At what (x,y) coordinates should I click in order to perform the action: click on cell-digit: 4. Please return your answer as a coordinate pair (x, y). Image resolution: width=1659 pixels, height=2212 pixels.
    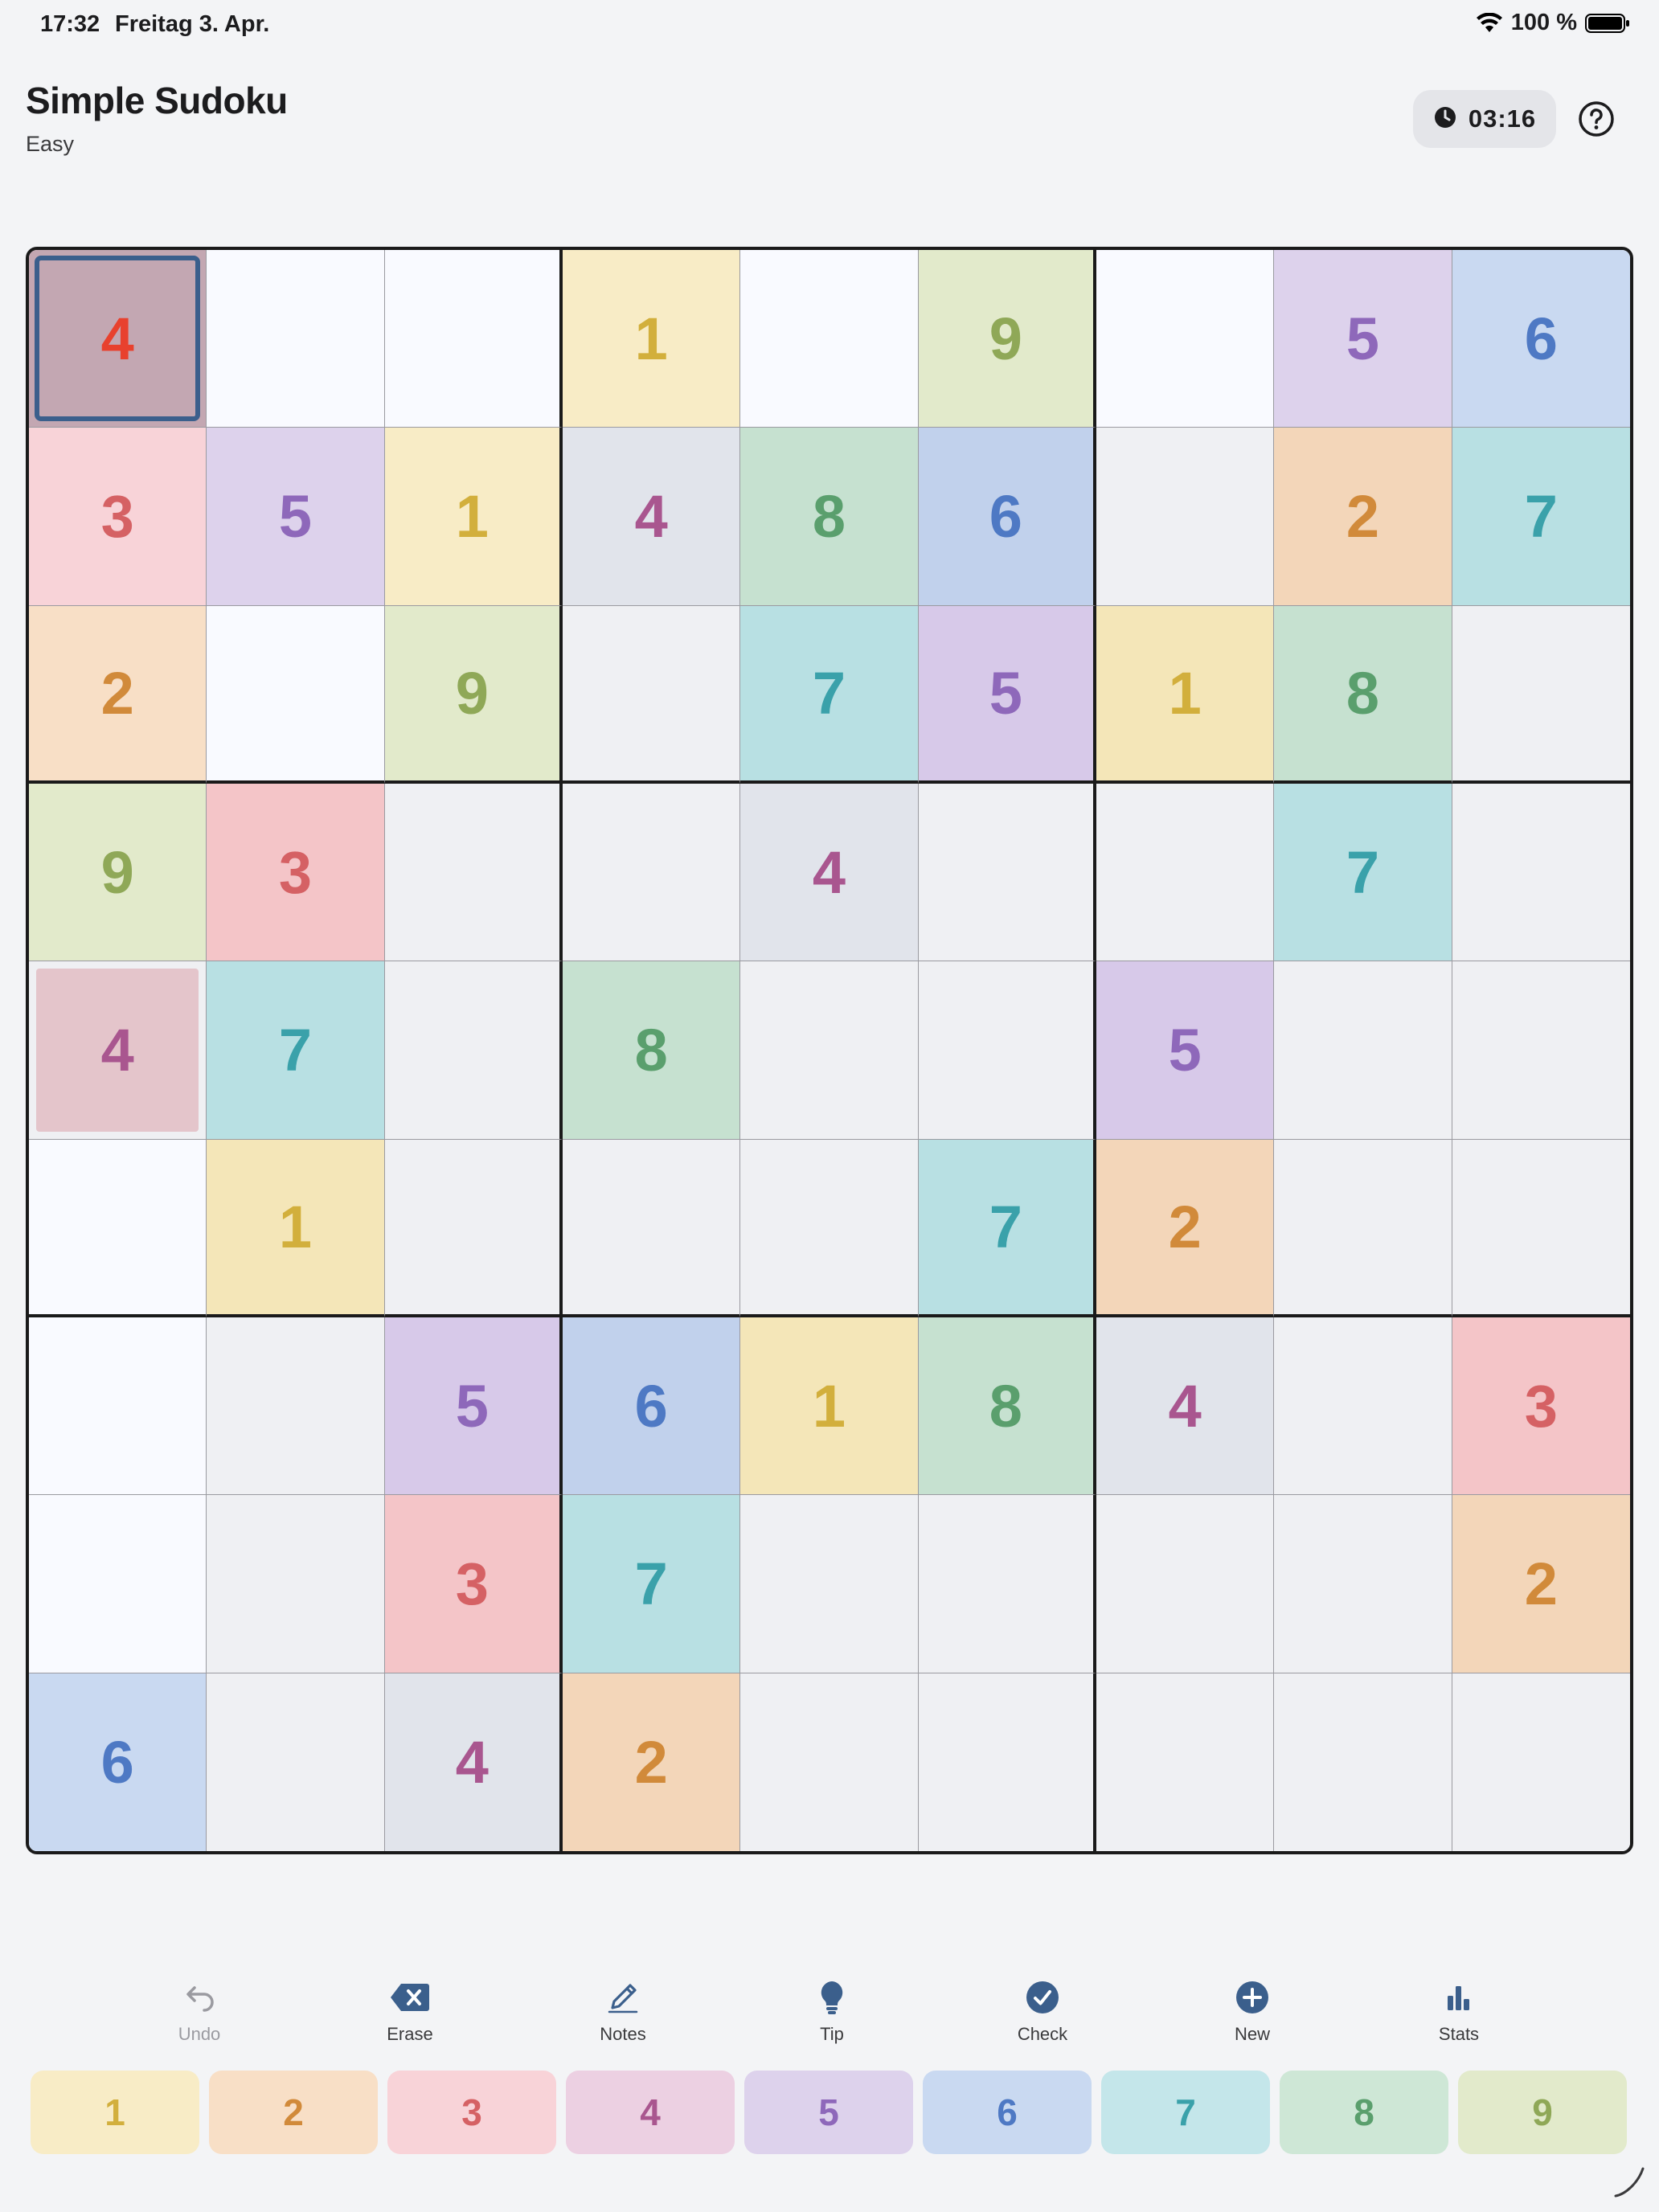
    Looking at the image, I should click on (472, 1762).